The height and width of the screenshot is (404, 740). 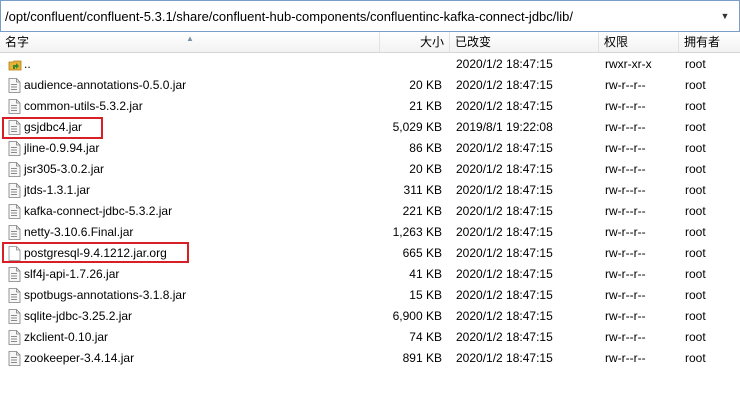 I want to click on file-size: 6,900 KB, so click(x=417, y=316).